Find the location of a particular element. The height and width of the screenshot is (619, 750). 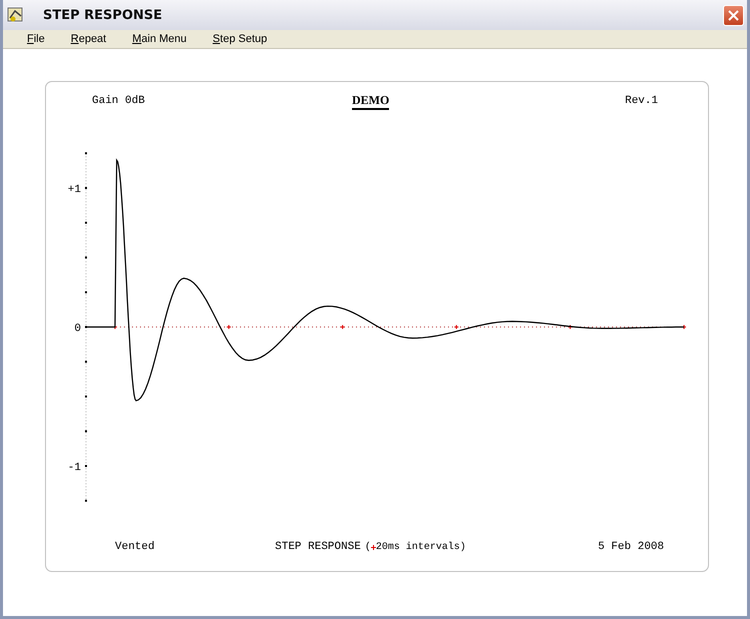

menu-item: Repeat is located at coordinates (88, 39).